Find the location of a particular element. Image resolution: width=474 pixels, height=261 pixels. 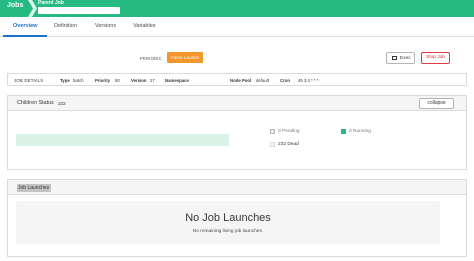

tab-bar: Overview Definition Versions Variables is located at coordinates (237, 27).